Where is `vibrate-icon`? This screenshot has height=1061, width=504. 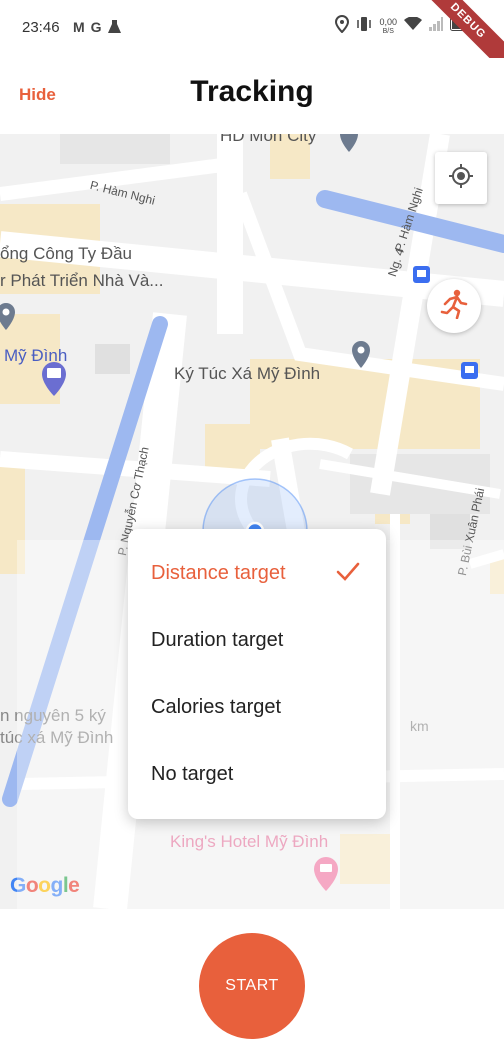 vibrate-icon is located at coordinates (364, 26).